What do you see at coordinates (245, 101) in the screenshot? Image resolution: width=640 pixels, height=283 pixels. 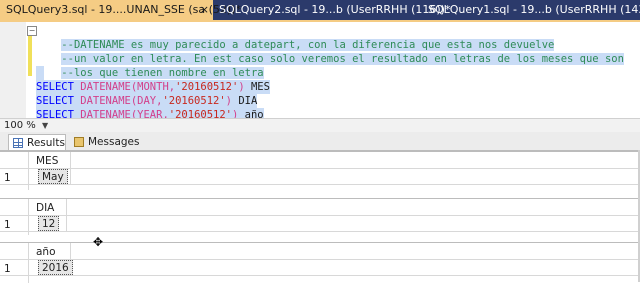 I see `column-alias: DIA` at bounding box center [245, 101].